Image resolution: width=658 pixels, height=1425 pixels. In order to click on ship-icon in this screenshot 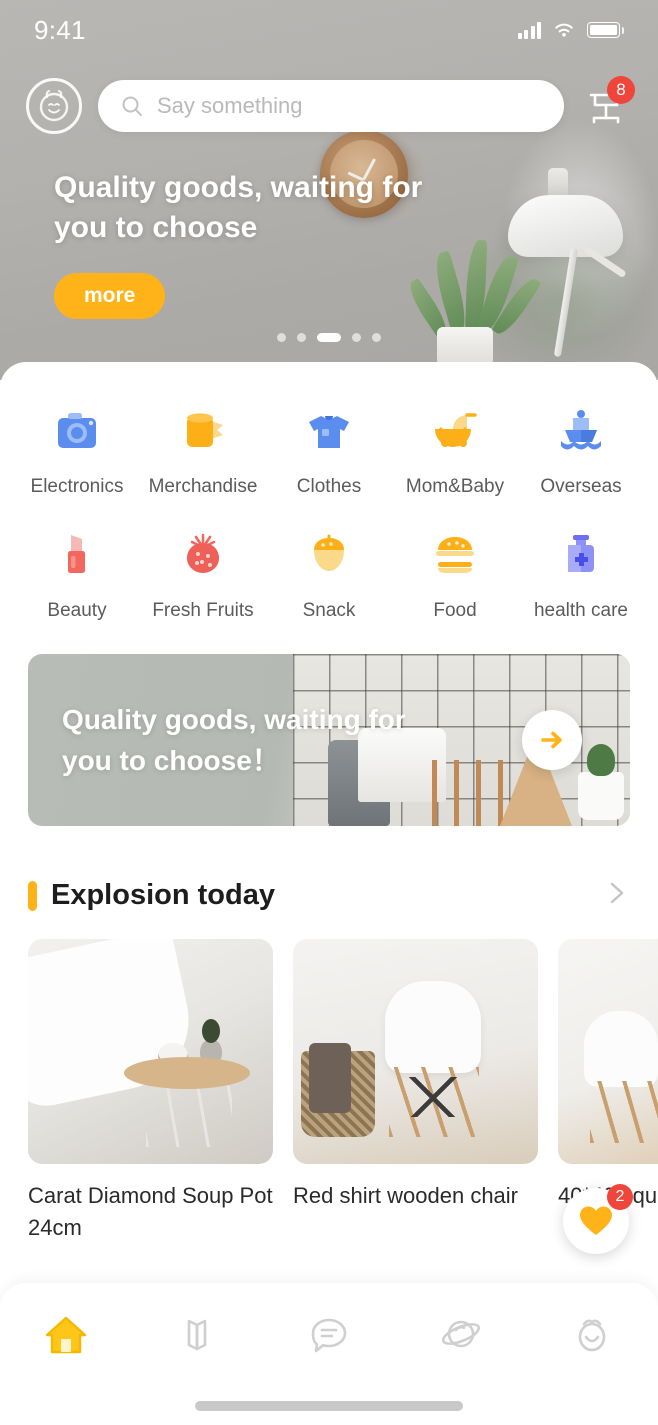, I will do `click(581, 431)`.